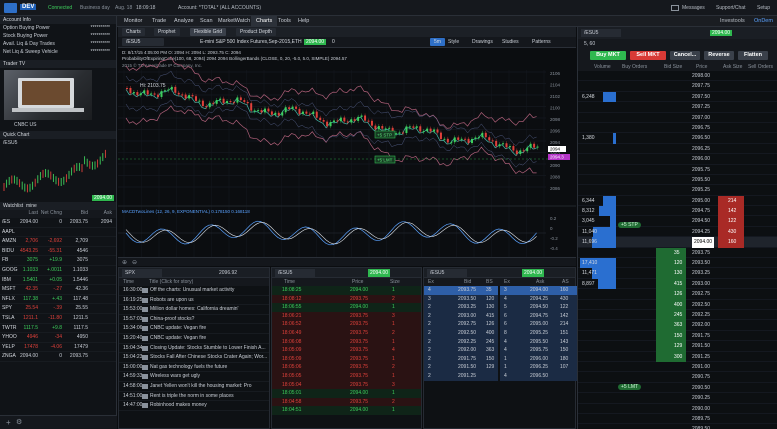  I want to click on ladder-bid-size: 35, so click(677, 253).